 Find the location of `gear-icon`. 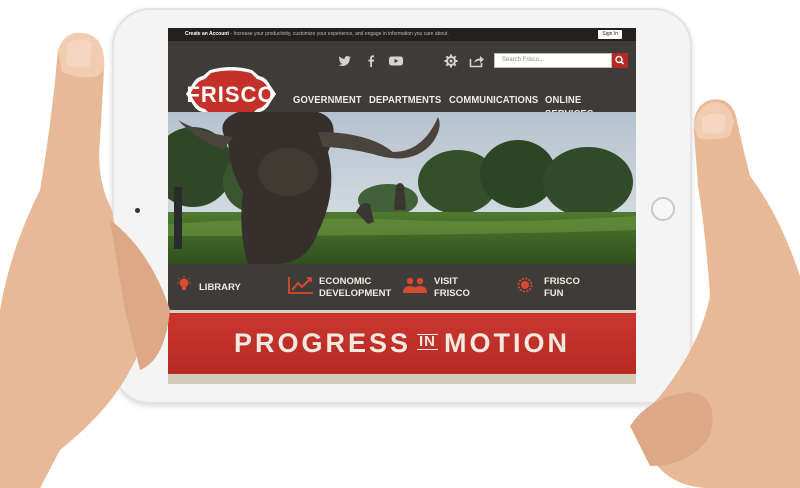

gear-icon is located at coordinates (451, 61).